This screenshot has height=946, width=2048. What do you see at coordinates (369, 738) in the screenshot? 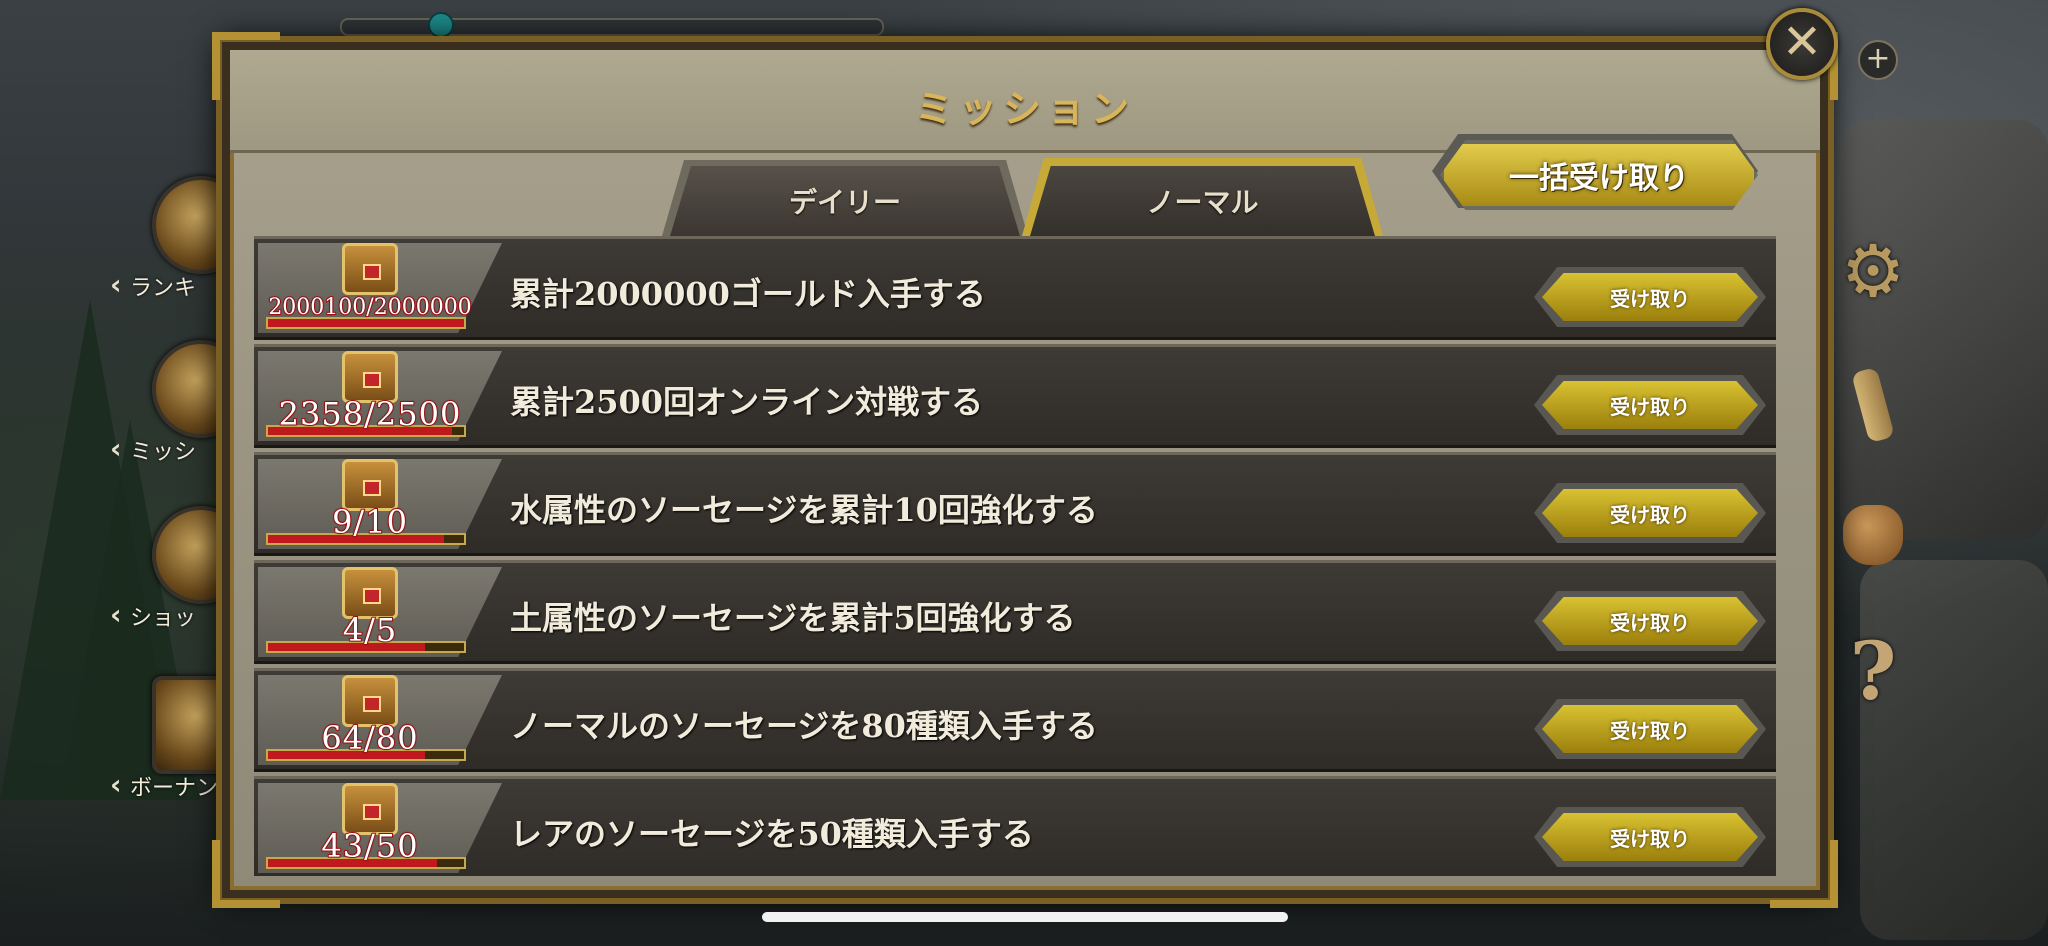
I see `progress-count: 64/80` at bounding box center [369, 738].